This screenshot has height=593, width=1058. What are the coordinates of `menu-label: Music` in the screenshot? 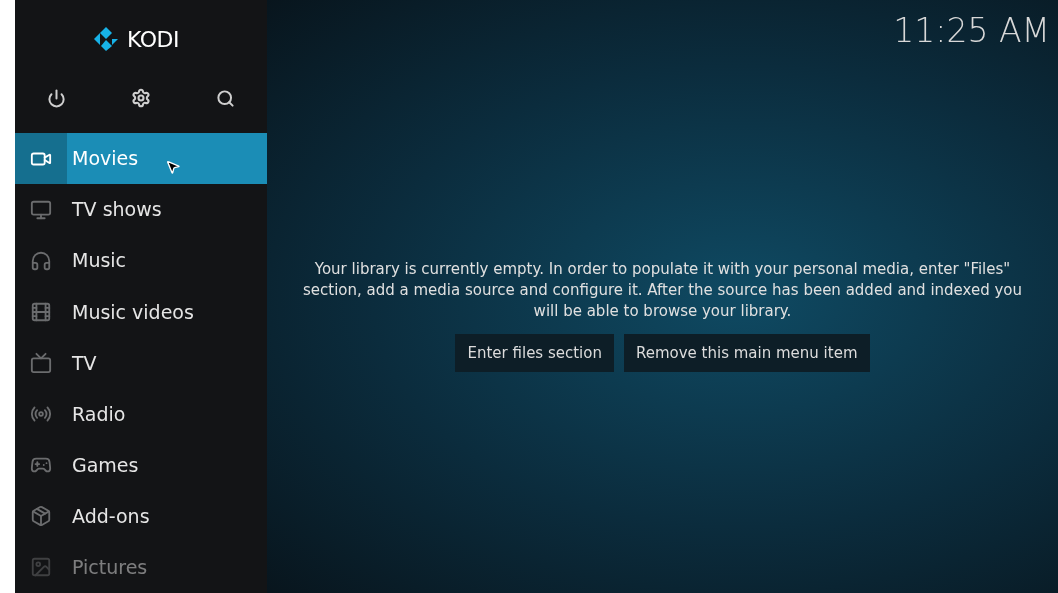 It's located at (99, 261).